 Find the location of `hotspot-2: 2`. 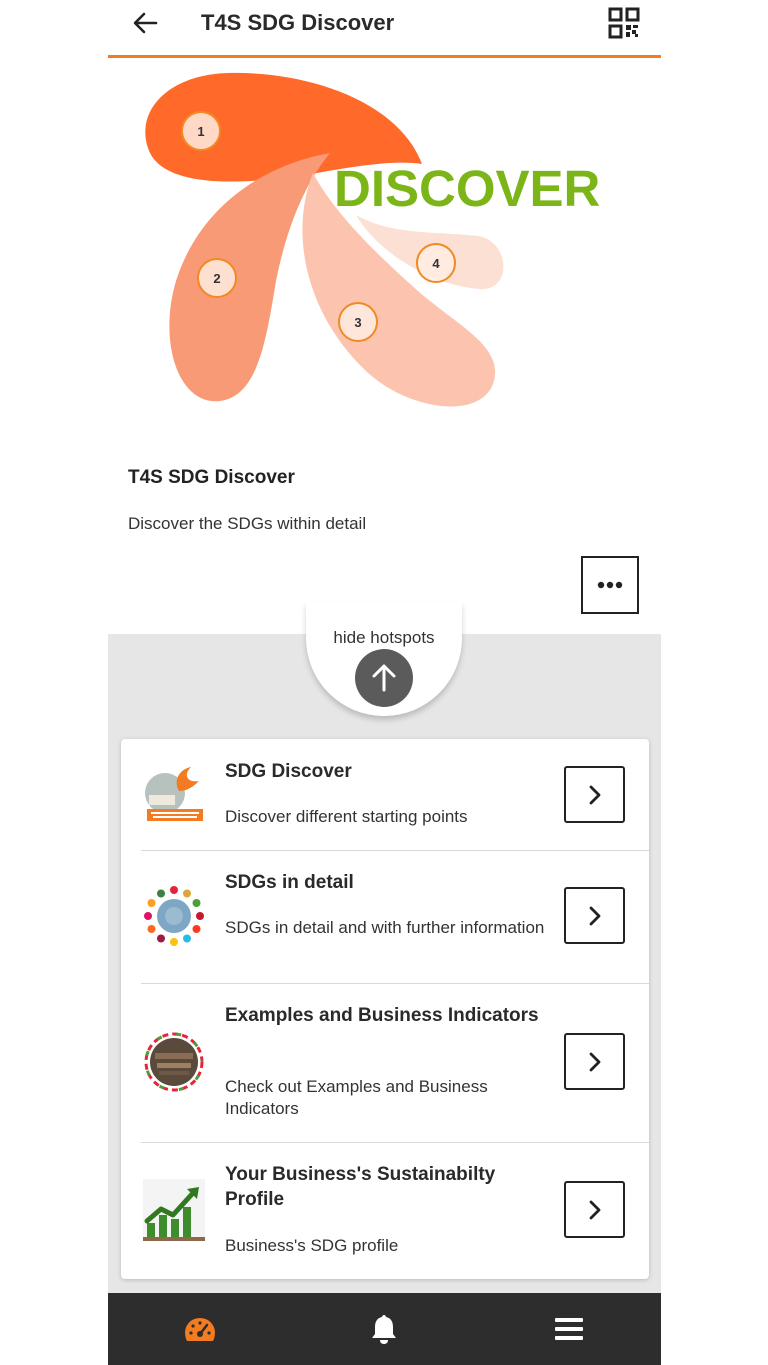

hotspot-2: 2 is located at coordinates (217, 278).